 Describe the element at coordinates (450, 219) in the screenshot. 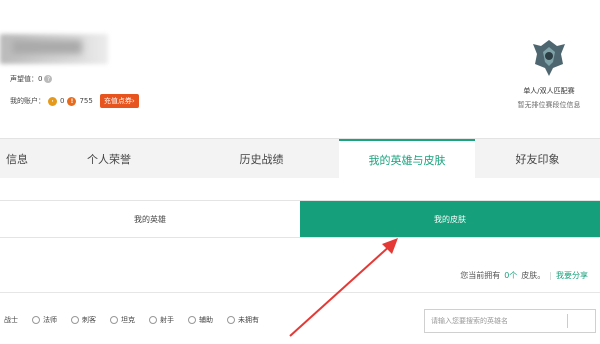

I see `subtab-my-skins: 我的皮肤` at that location.